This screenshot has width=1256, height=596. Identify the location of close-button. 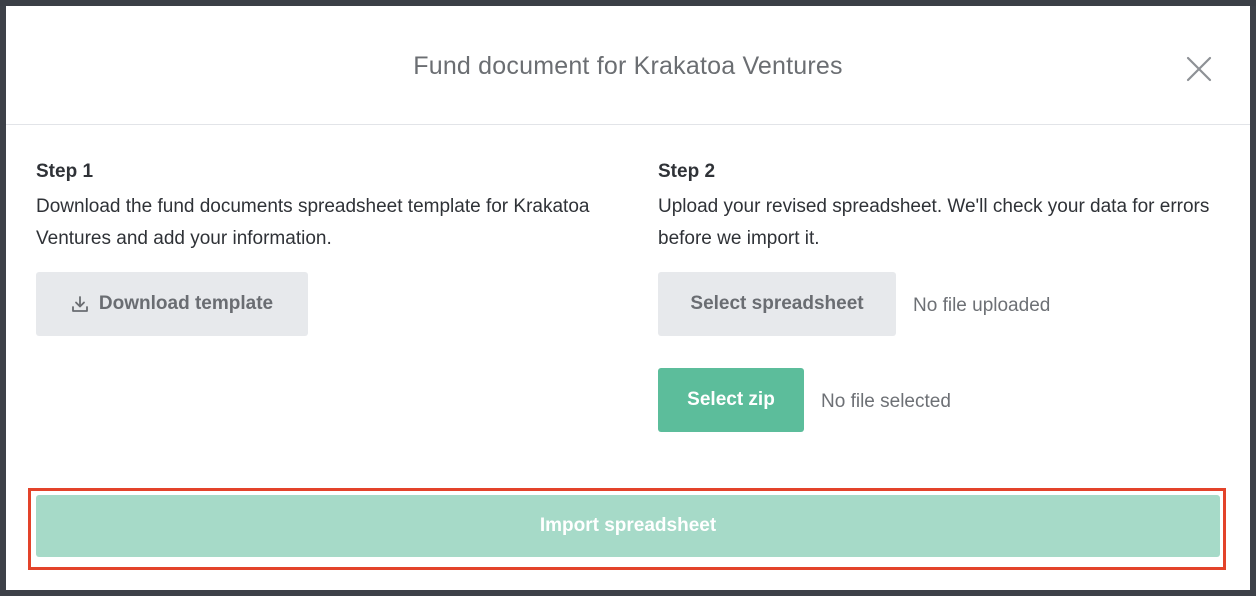
(1199, 69).